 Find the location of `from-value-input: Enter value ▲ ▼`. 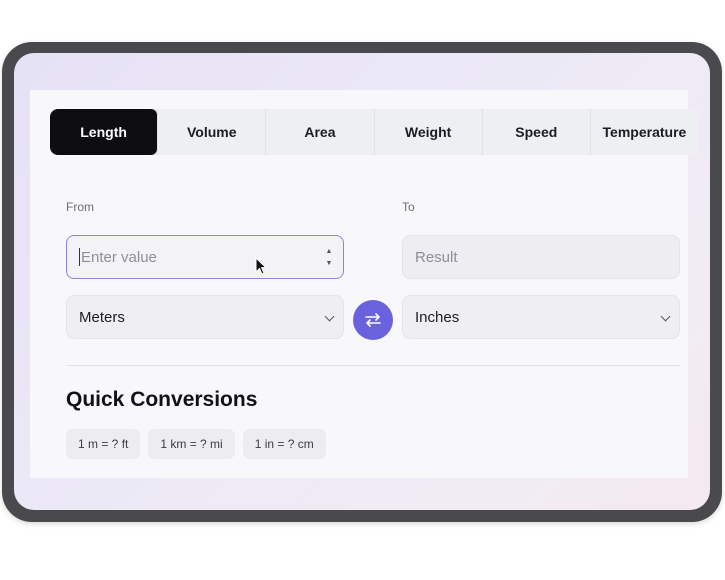

from-value-input: Enter value ▲ ▼ is located at coordinates (205, 257).